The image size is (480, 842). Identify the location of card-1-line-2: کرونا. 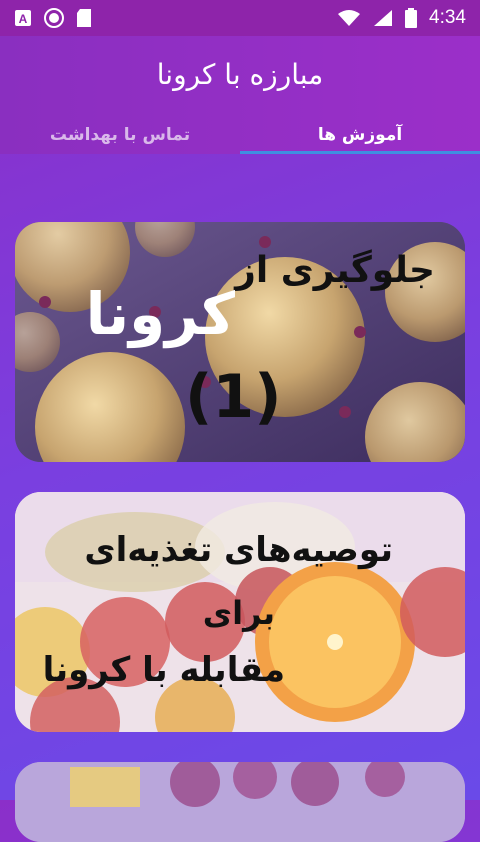
(160, 314).